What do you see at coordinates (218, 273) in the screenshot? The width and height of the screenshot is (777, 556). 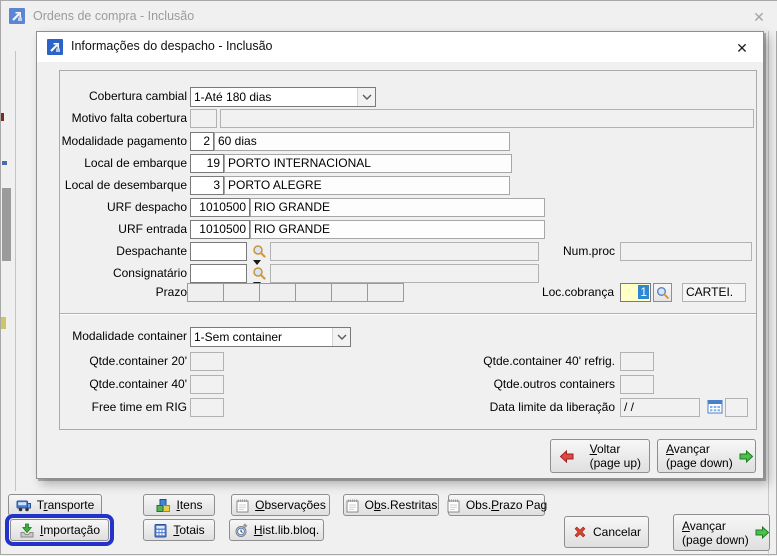 I see `consignatario-code-field` at bounding box center [218, 273].